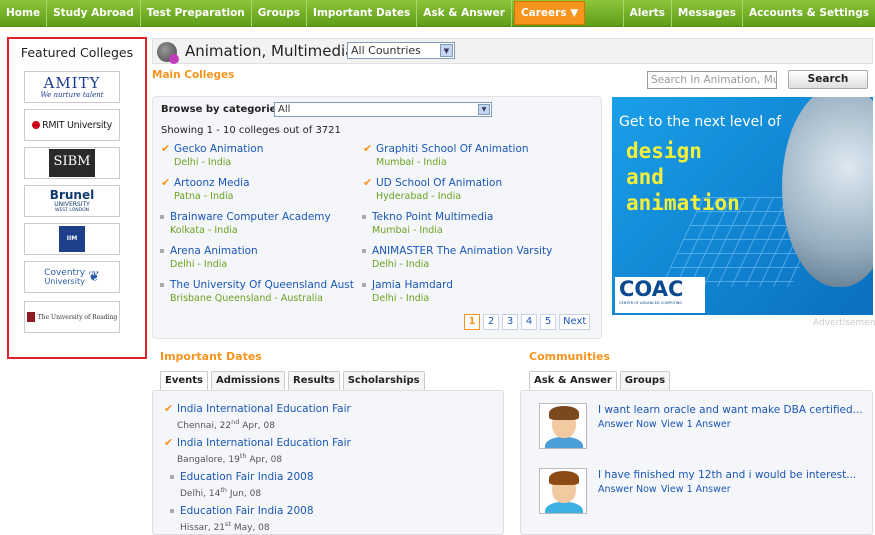  What do you see at coordinates (808, 13) in the screenshot?
I see `nav-accounts-settings: Accounts & Settings` at bounding box center [808, 13].